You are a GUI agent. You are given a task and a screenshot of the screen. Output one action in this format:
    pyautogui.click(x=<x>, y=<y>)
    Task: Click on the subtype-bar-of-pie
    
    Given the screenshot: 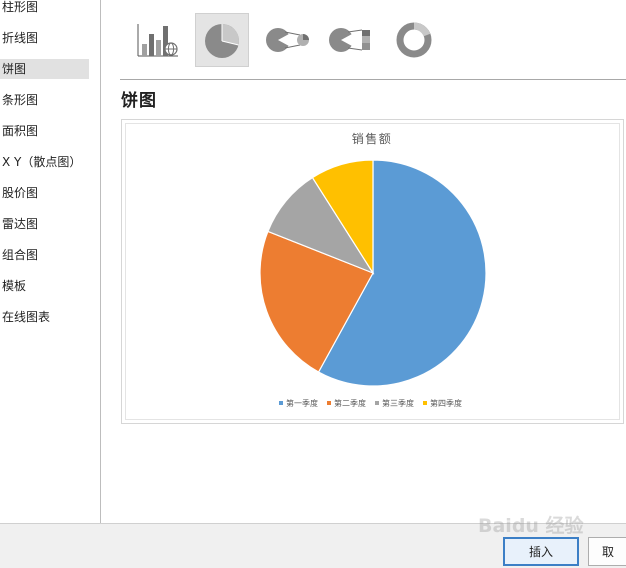 What is the action you would take?
    pyautogui.click(x=350, y=40)
    